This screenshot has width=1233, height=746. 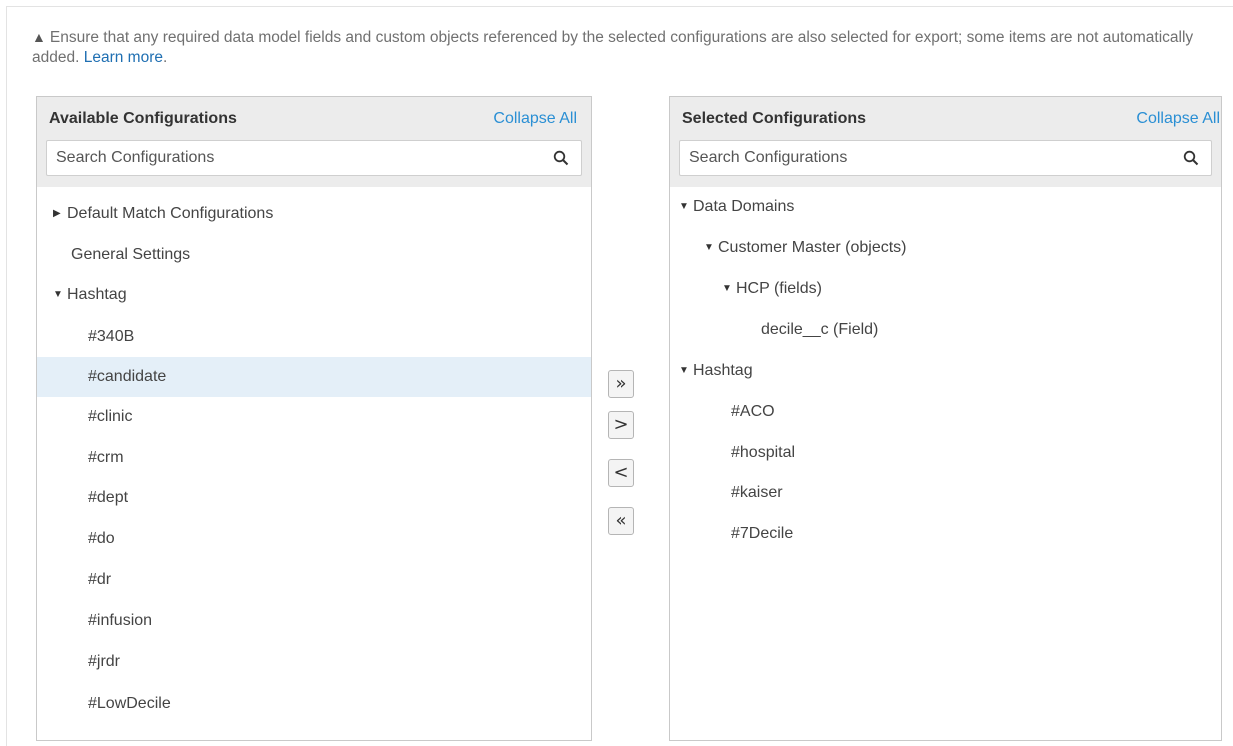 What do you see at coordinates (76, 538) in the screenshot?
I see `available-tree-item-content: #do` at bounding box center [76, 538].